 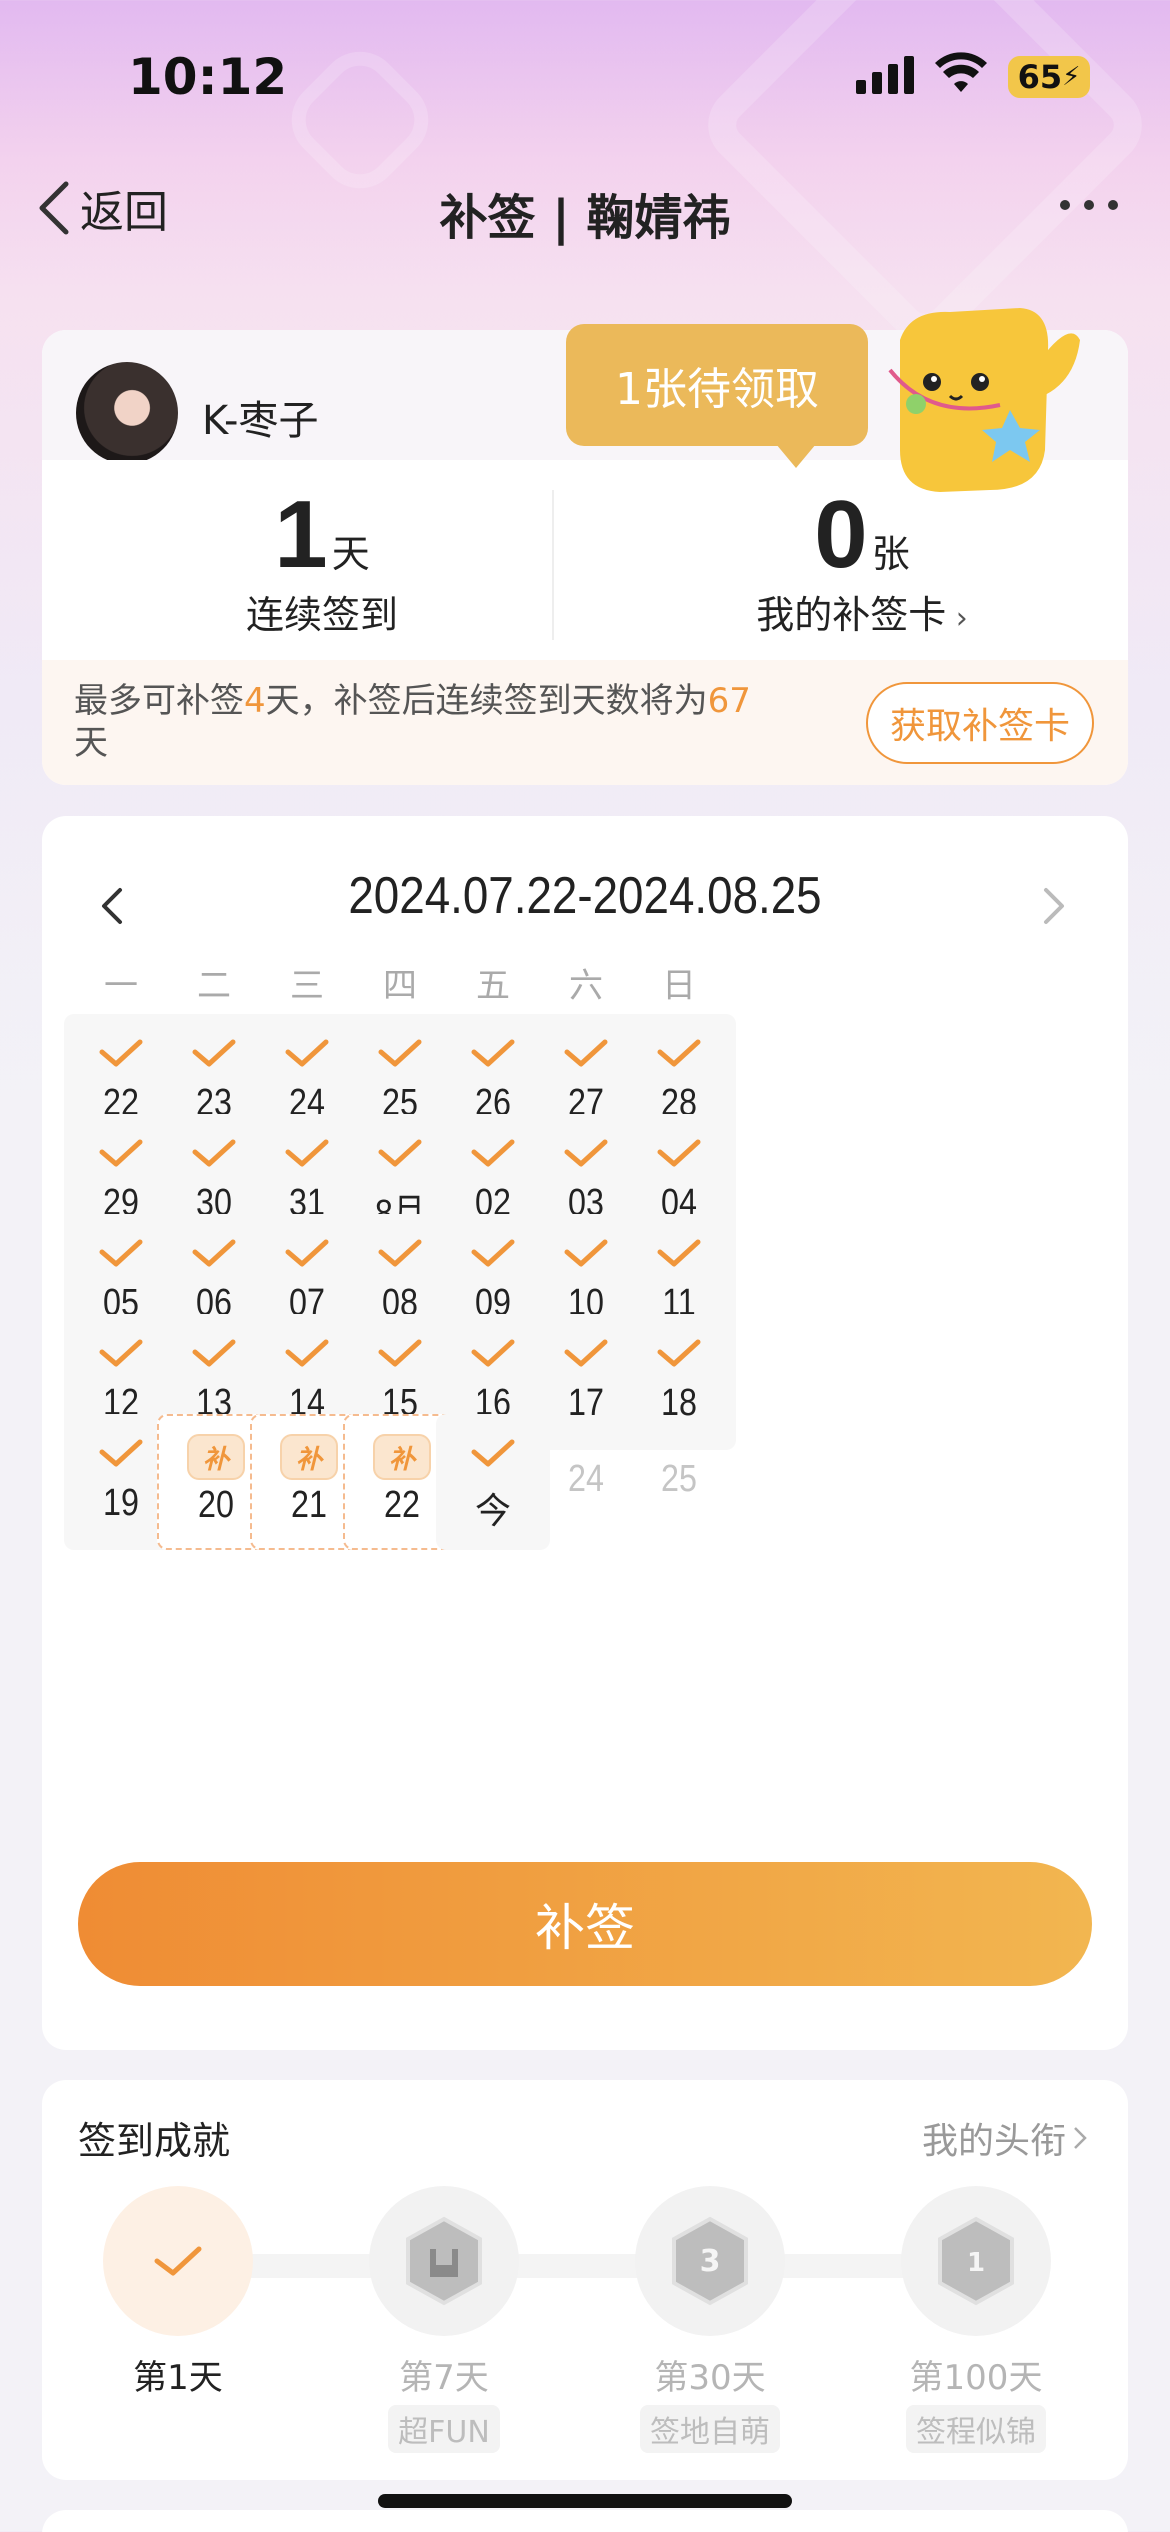 I want to click on achievements-card: 签到成就 我的头衔 第1天 第7天超FUN 3 第30天签地自萌 1 第100天签程似锦, so click(x=585, y=2280).